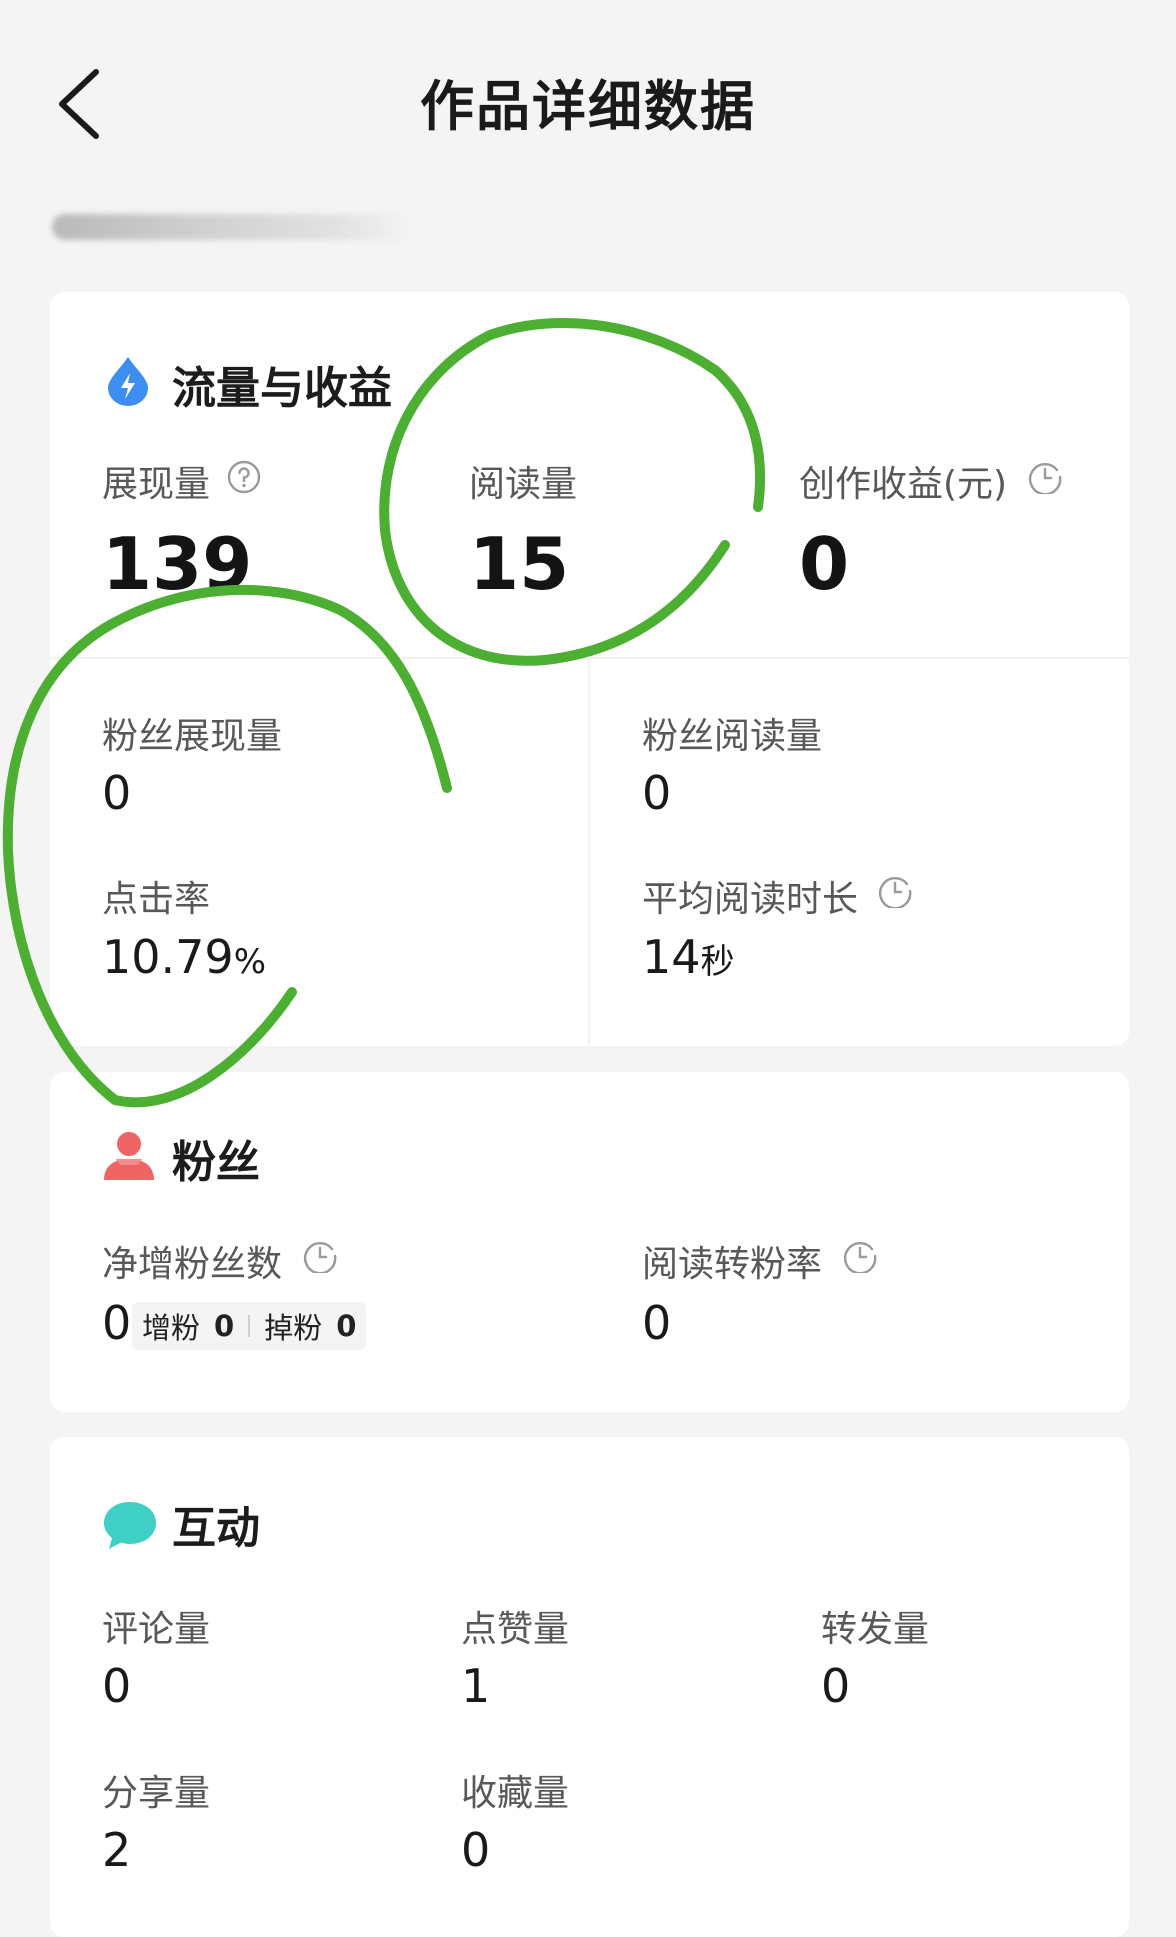 Image resolution: width=1176 pixels, height=1937 pixels. I want to click on shares-value: 2, so click(117, 1850).